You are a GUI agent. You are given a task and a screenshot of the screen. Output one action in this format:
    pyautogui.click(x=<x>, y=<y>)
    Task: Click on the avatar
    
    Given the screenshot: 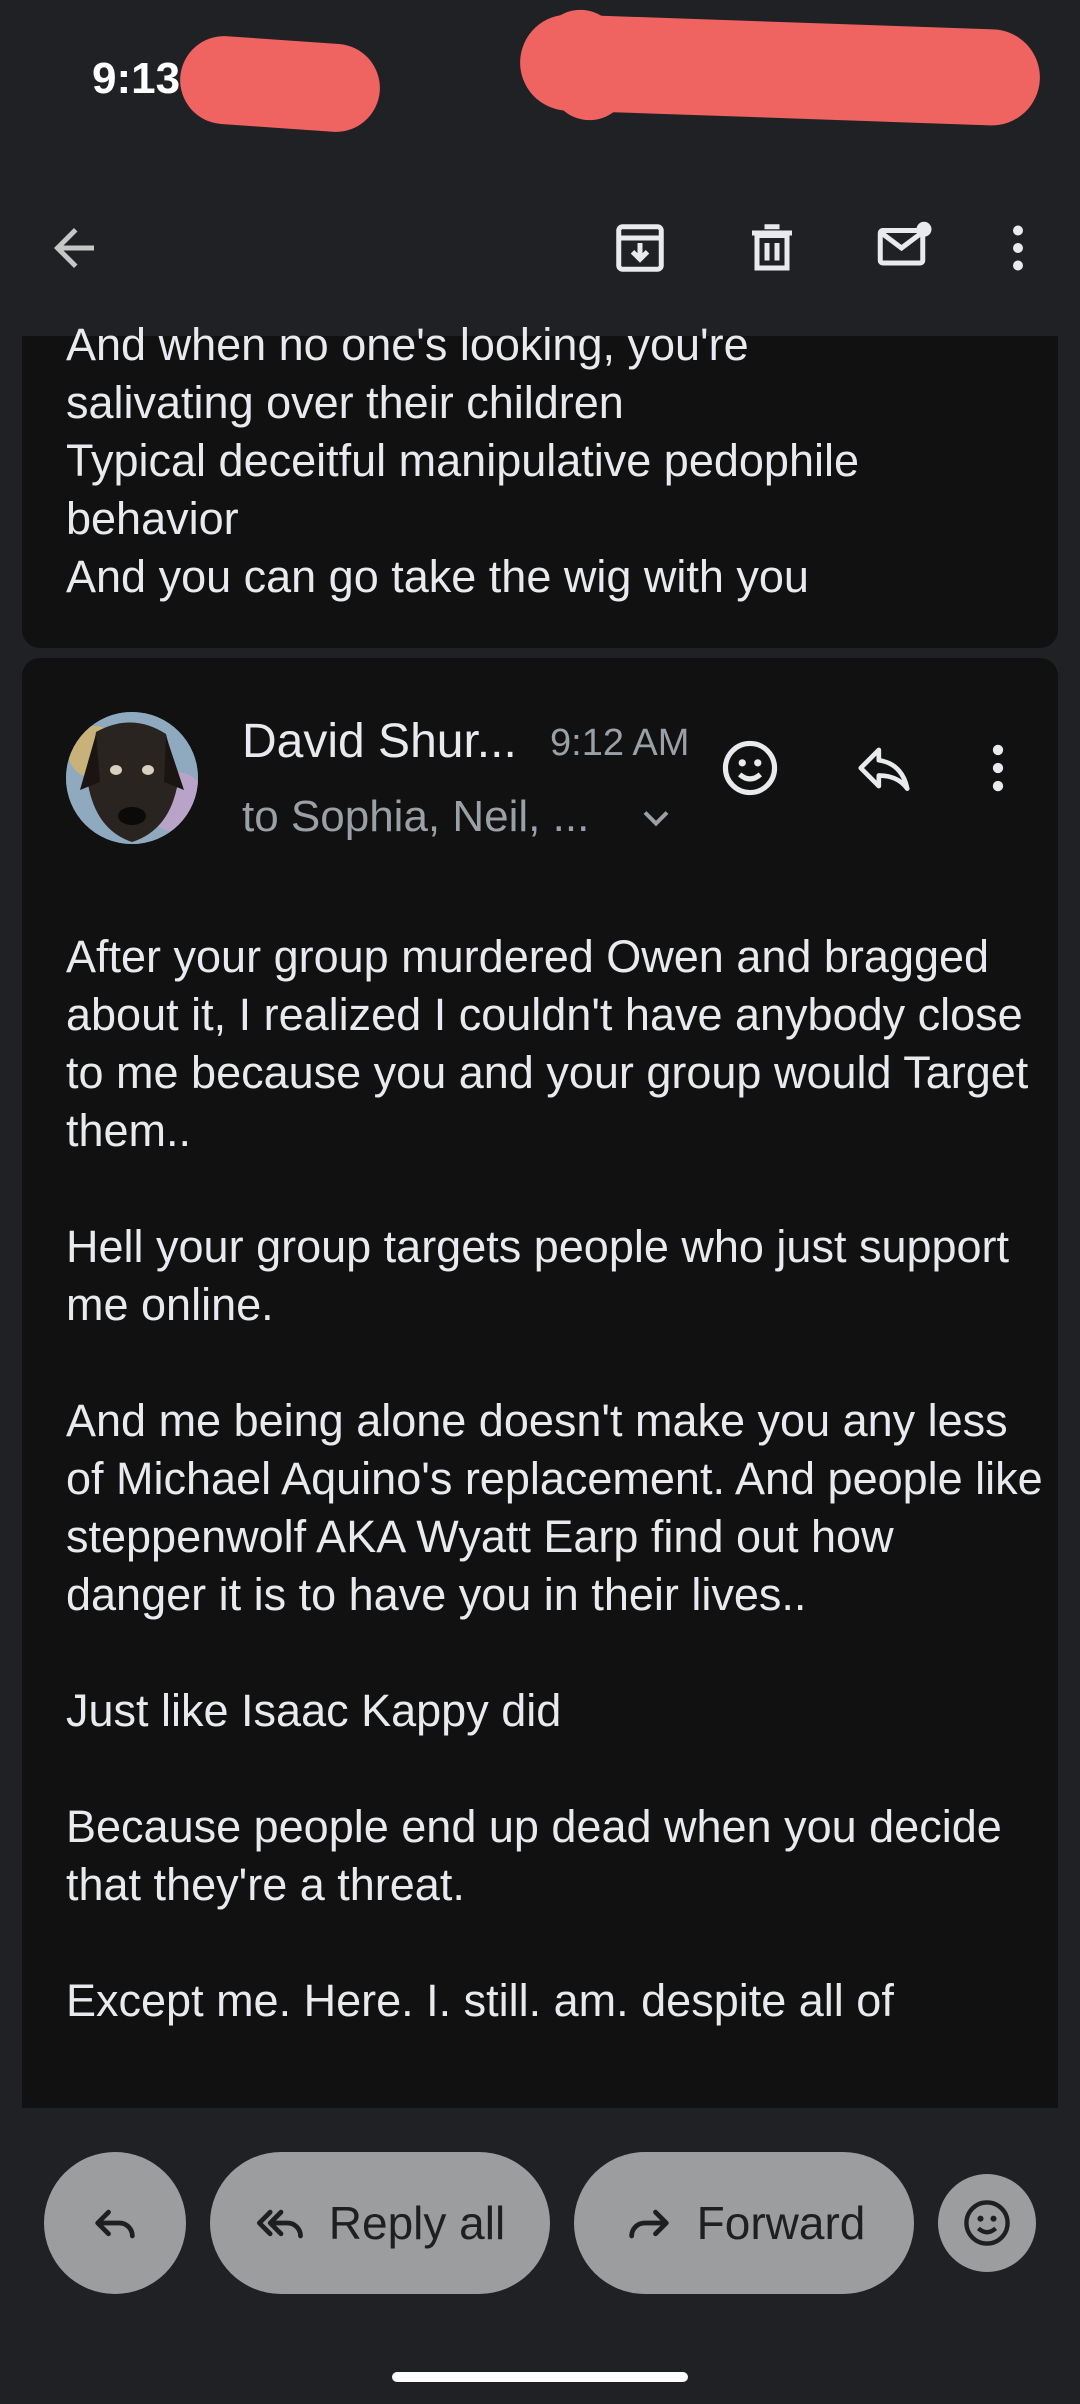 What is the action you would take?
    pyautogui.click(x=132, y=778)
    